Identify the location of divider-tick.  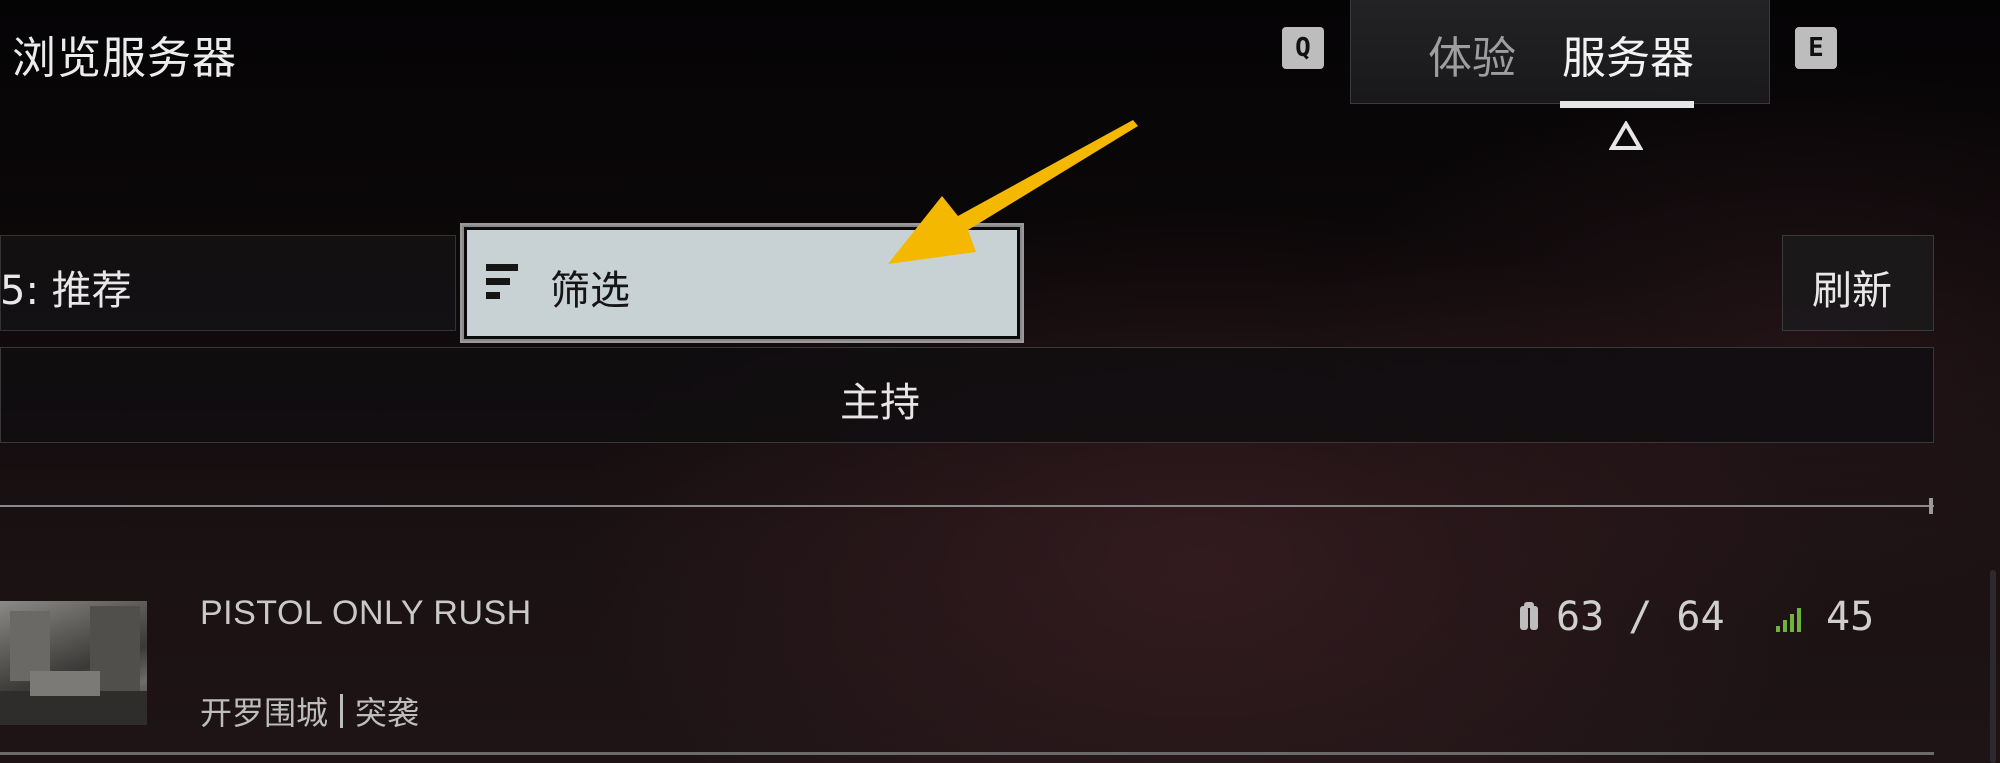
(1931, 506).